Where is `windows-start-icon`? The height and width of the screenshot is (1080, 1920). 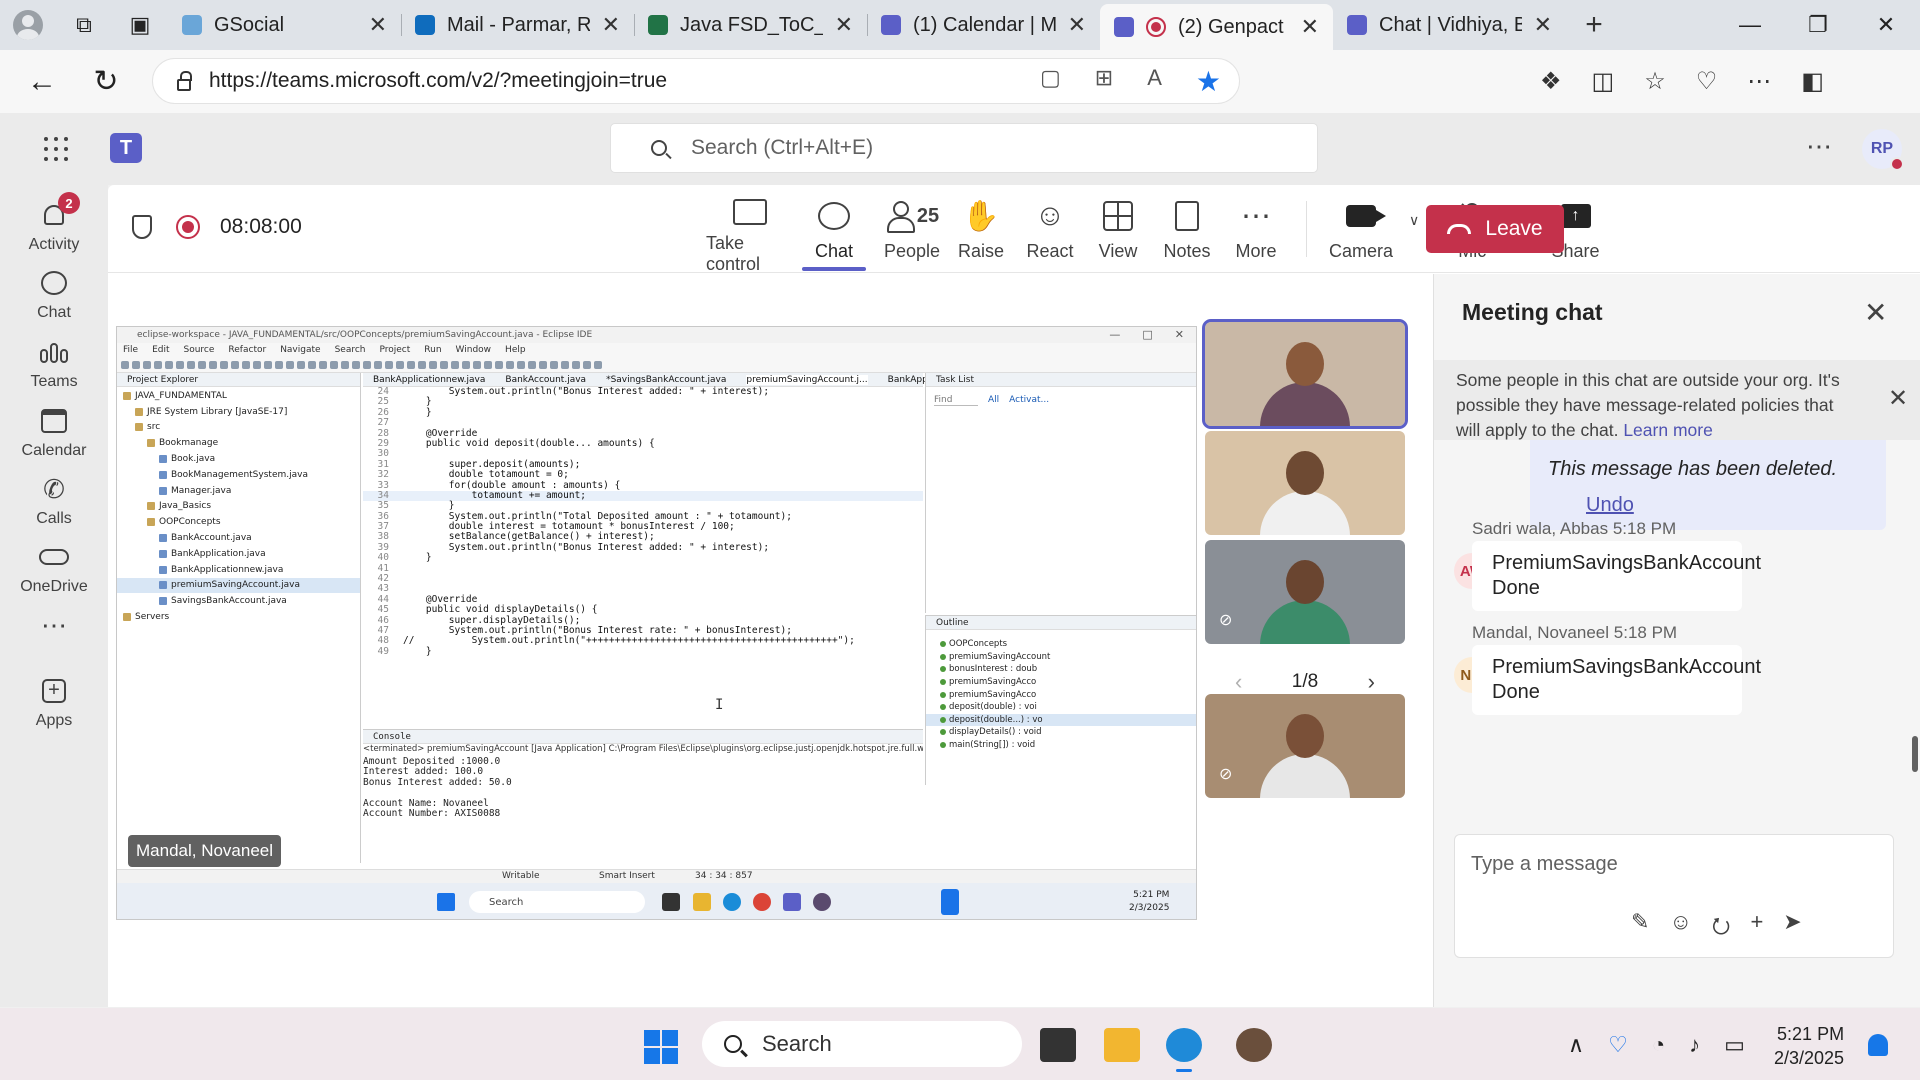 windows-start-icon is located at coordinates (661, 1047).